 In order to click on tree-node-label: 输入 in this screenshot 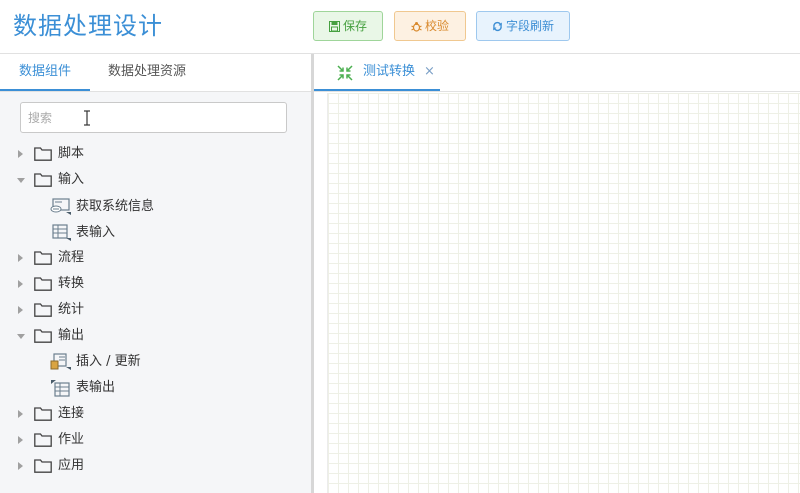, I will do `click(71, 179)`.